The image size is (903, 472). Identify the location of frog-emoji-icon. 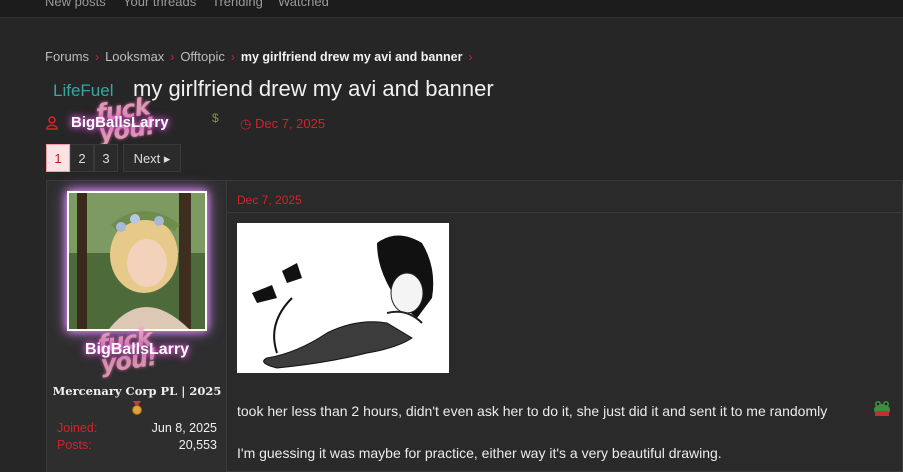
(882, 408).